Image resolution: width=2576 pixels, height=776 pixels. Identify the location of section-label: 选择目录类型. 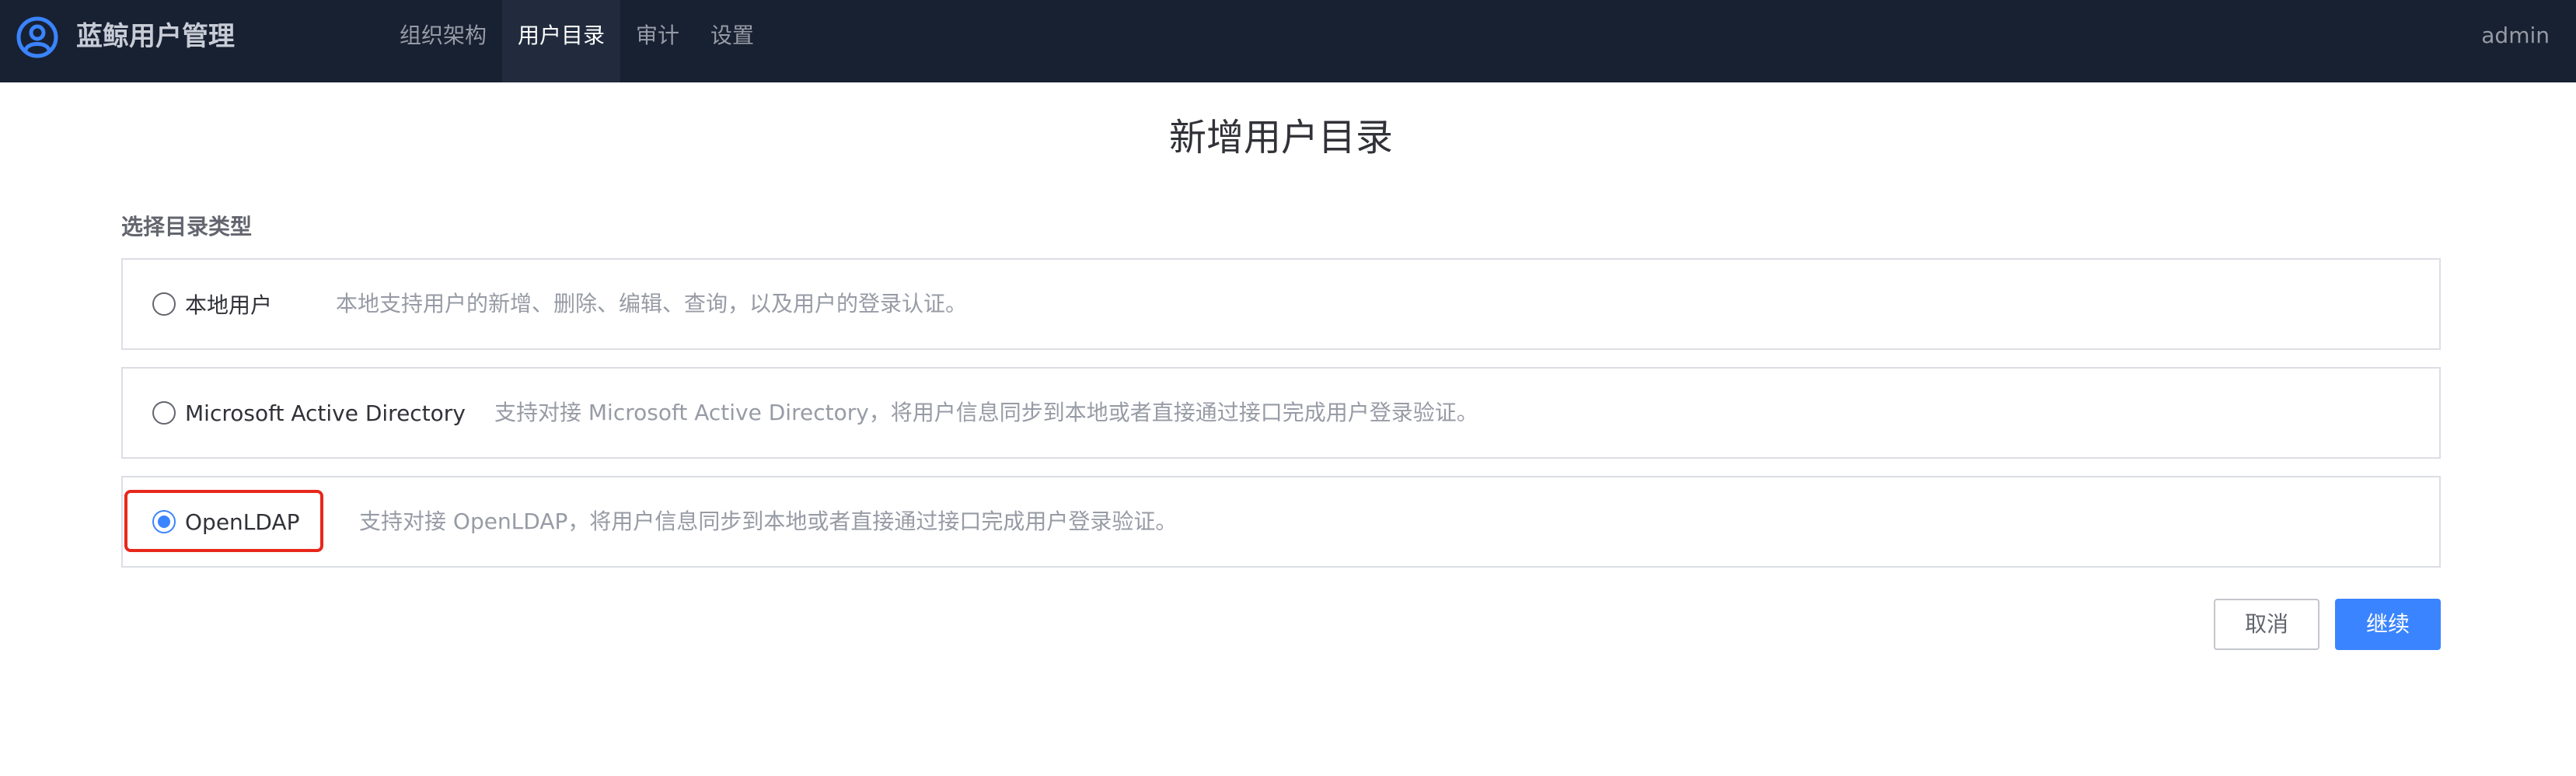
(187, 227).